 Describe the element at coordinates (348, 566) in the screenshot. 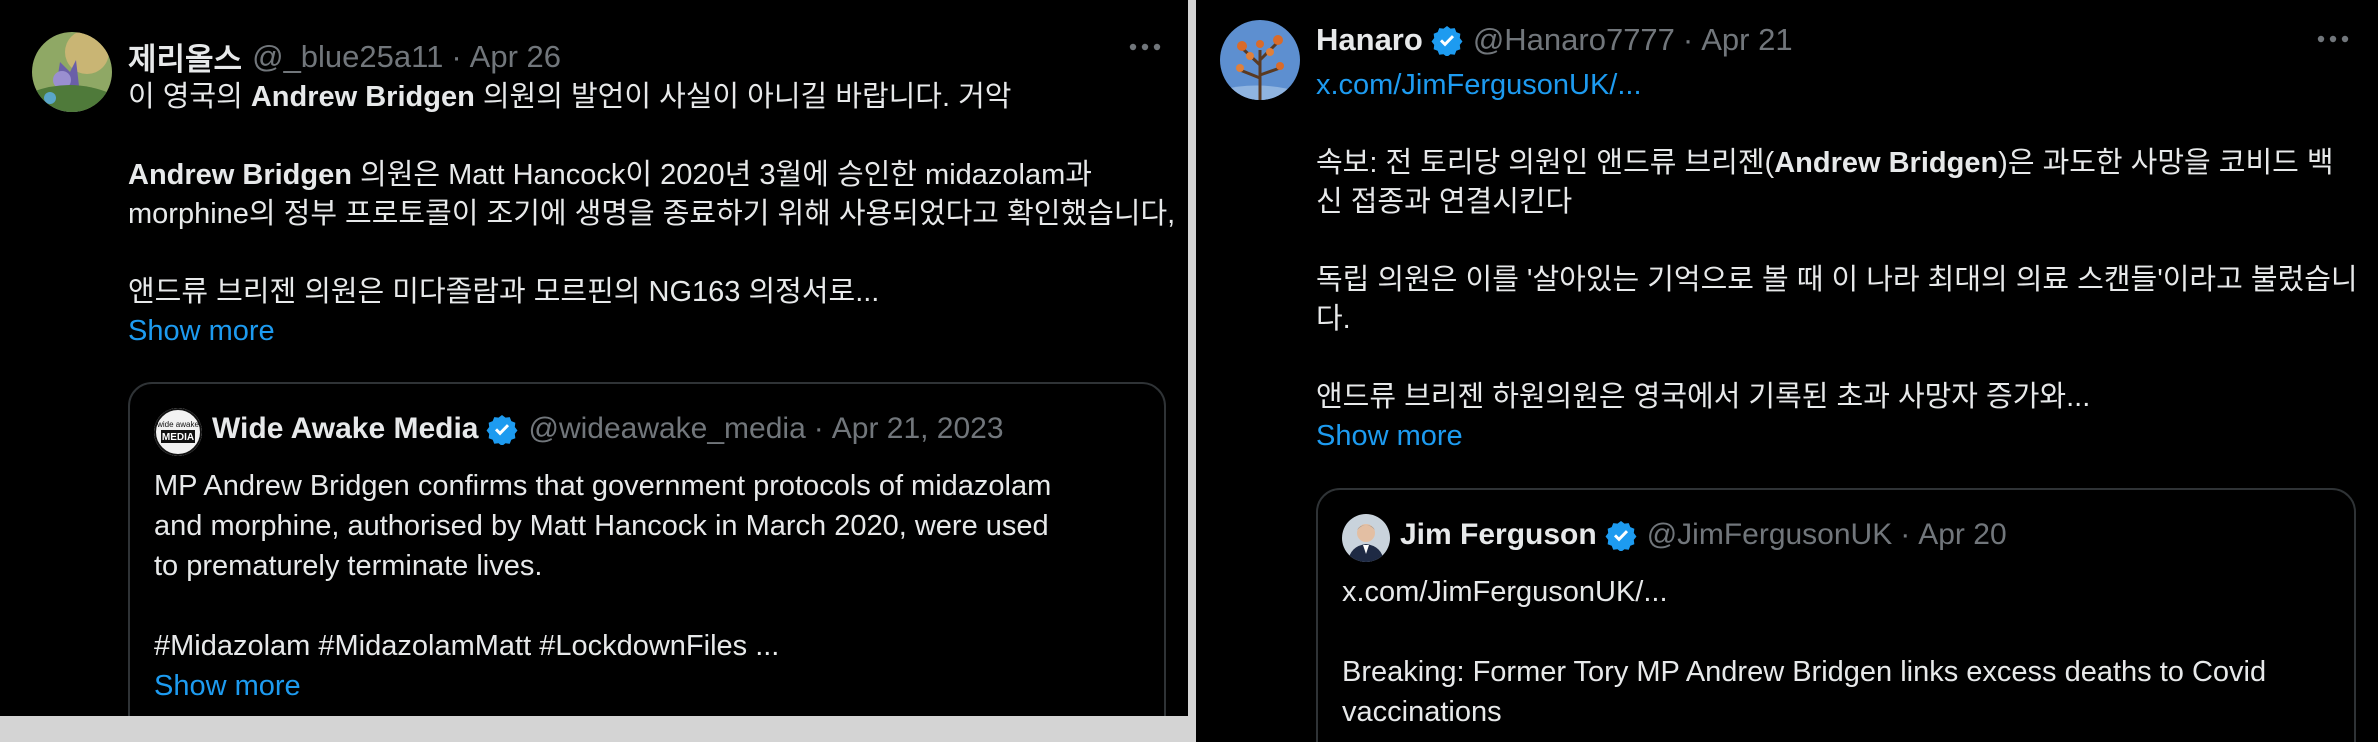

I see `text-line: to prematurely terminate lives.` at that location.